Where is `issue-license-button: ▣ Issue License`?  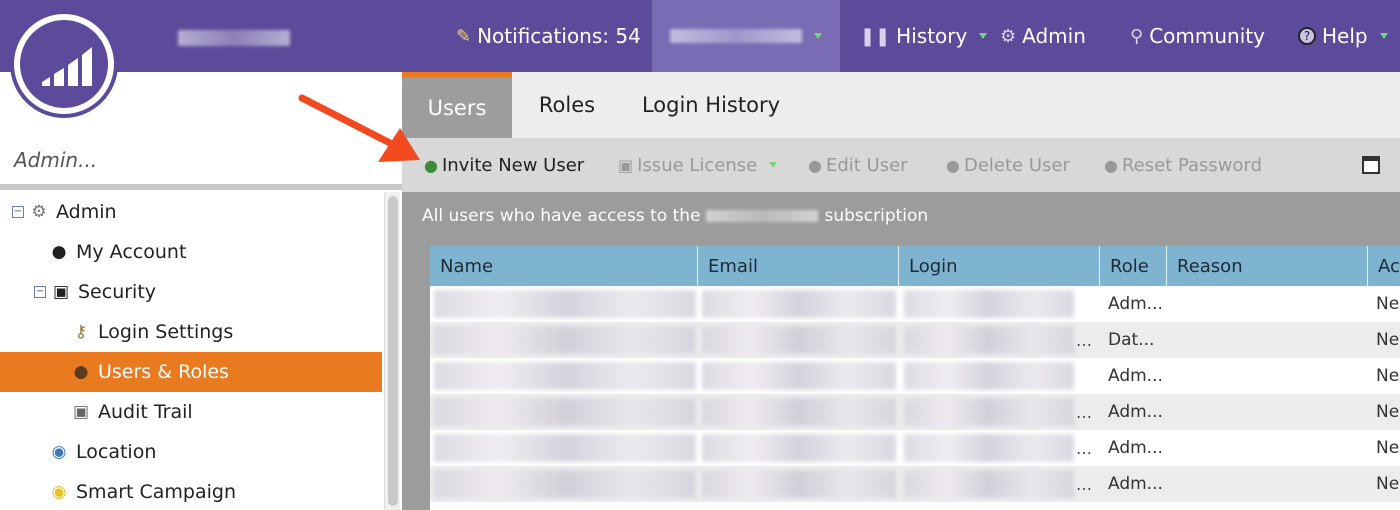
issue-license-button: ▣ Issue License is located at coordinates (698, 165).